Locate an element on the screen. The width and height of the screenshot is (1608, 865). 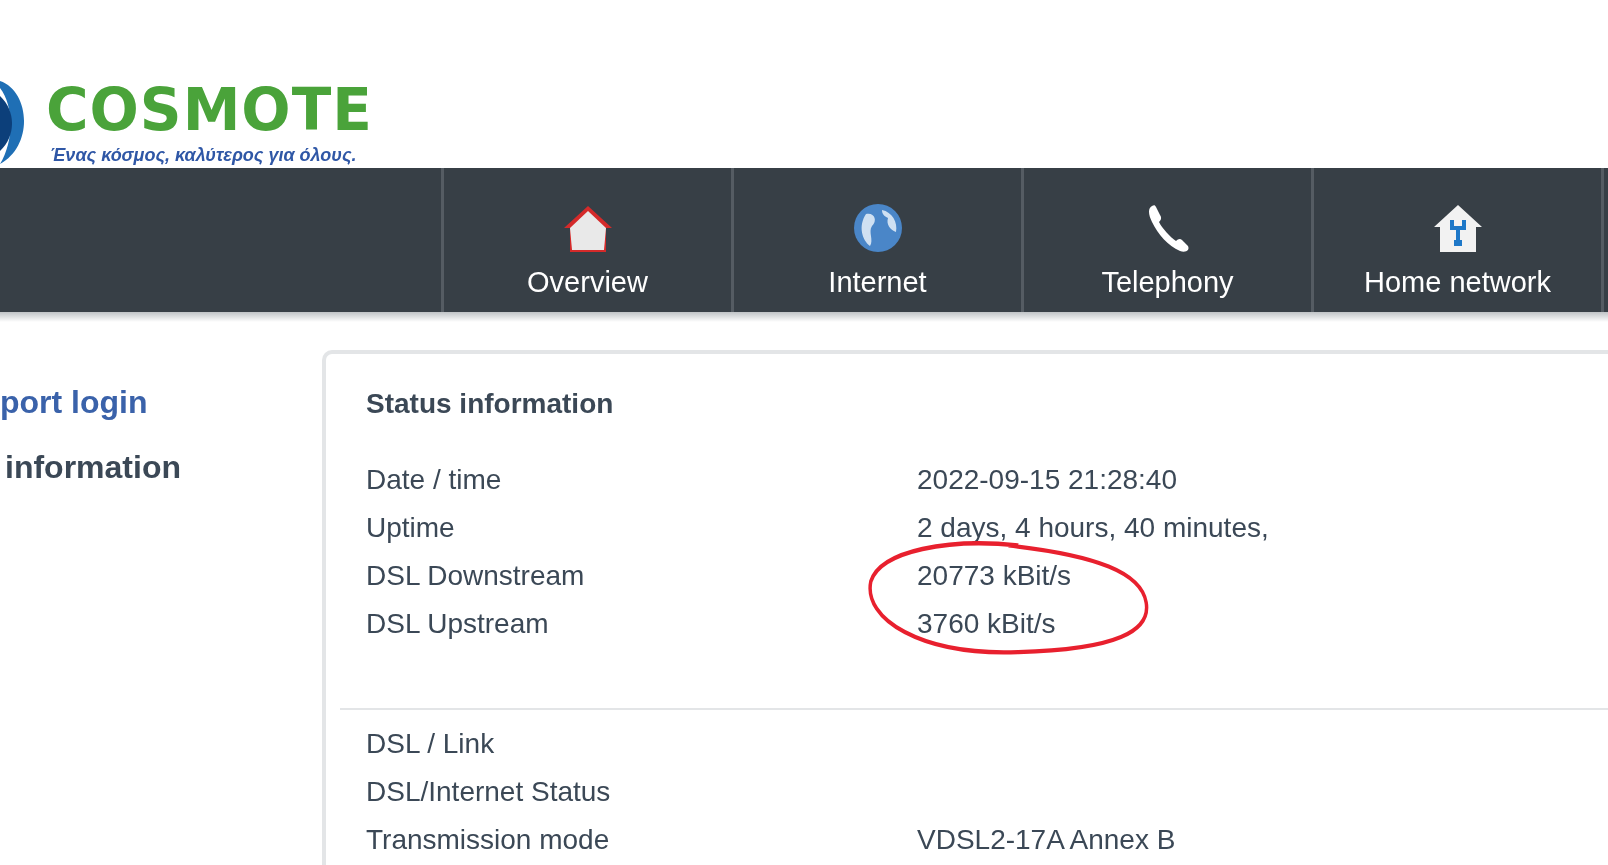
globe-icon is located at coordinates (877, 227).